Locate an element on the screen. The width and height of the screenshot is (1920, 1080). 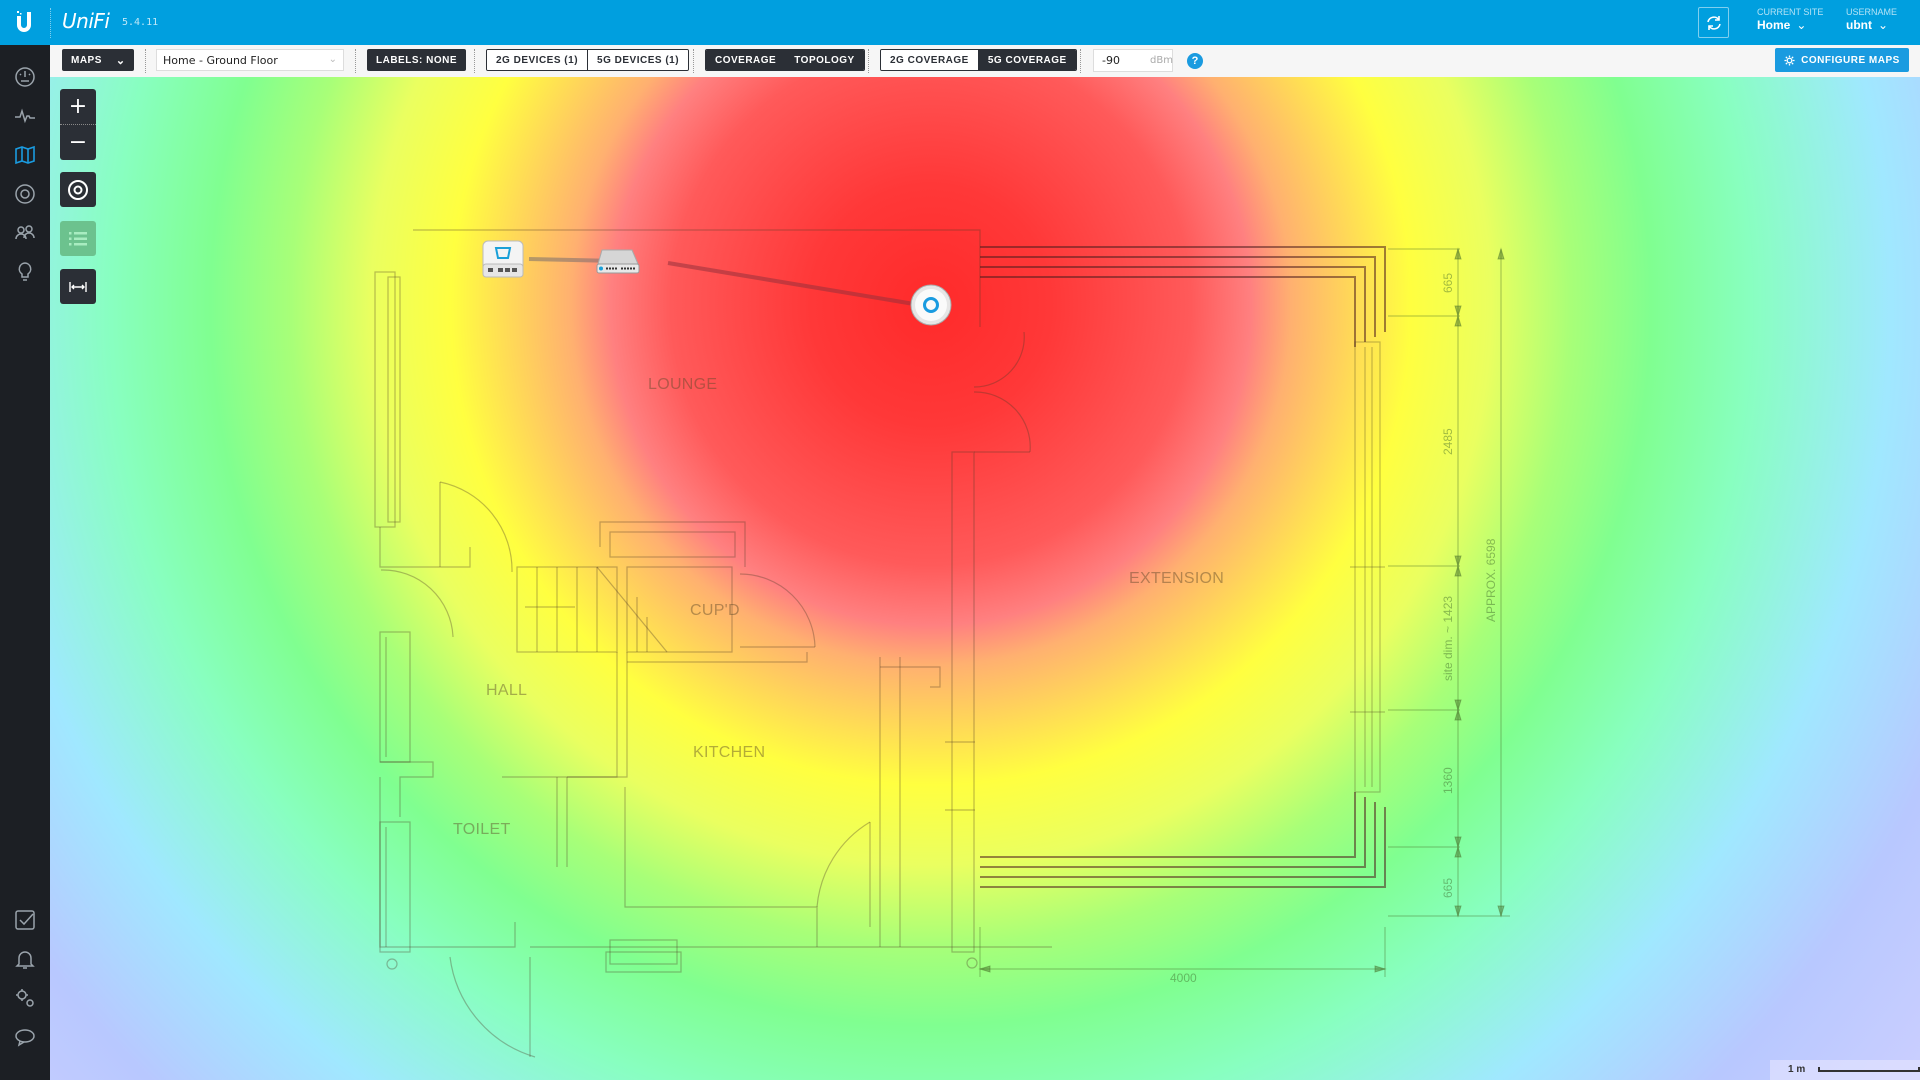
devices-5g-button: 5G DEVICES (1) is located at coordinates (638, 60).